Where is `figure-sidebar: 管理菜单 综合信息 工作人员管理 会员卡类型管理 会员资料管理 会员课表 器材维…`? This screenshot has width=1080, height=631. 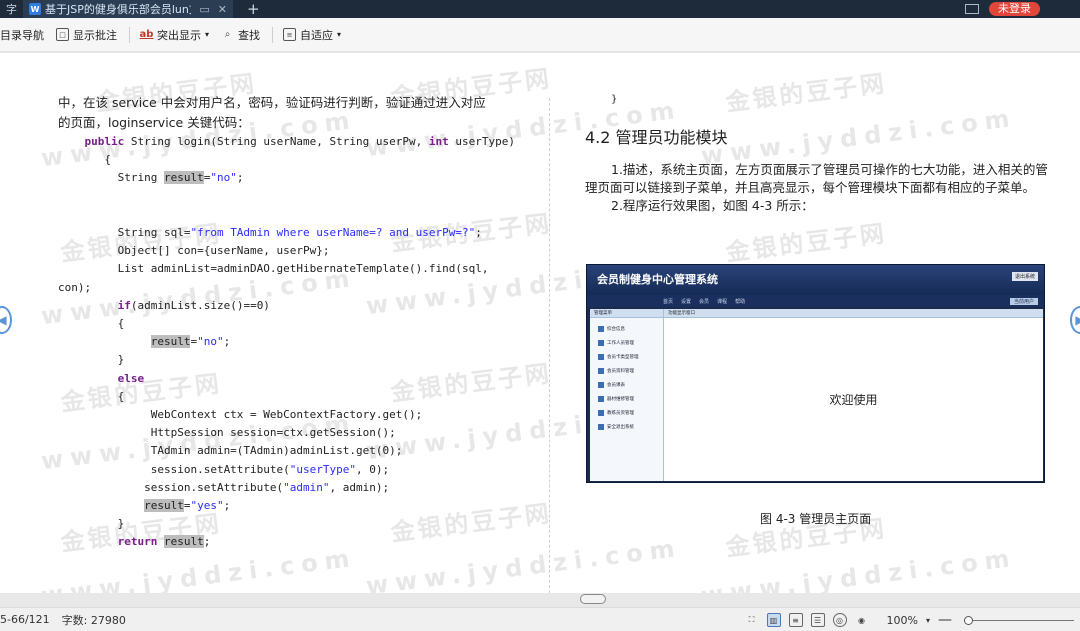
figure-sidebar: 管理菜单 综合信息 工作人员管理 会员卡类型管理 会员资料管理 会员课表 器材维… is located at coordinates (627, 395).